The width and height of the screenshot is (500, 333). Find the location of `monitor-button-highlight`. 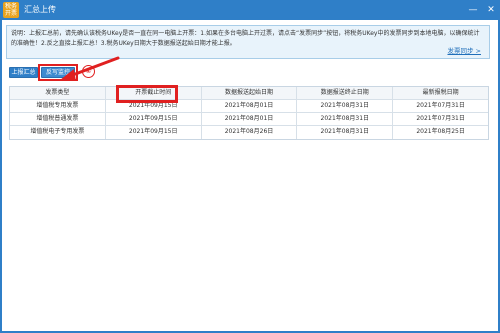

monitor-button-highlight is located at coordinates (58, 72).